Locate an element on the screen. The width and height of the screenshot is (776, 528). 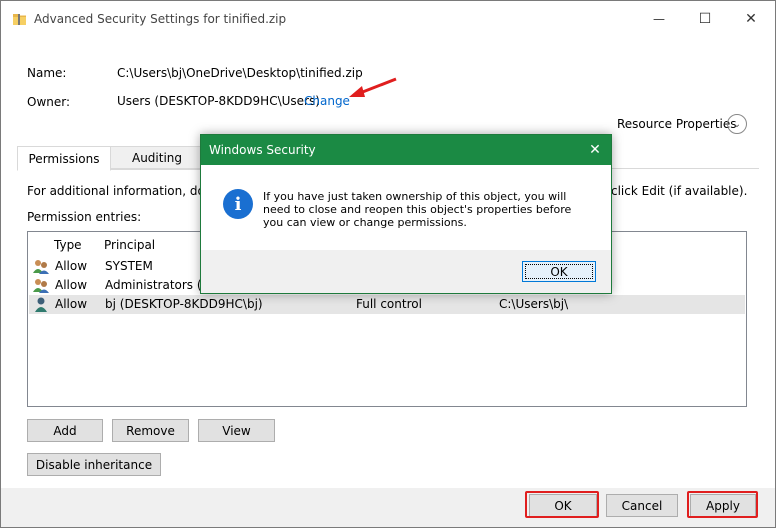
minimize-icon: — is located at coordinates (659, 19).